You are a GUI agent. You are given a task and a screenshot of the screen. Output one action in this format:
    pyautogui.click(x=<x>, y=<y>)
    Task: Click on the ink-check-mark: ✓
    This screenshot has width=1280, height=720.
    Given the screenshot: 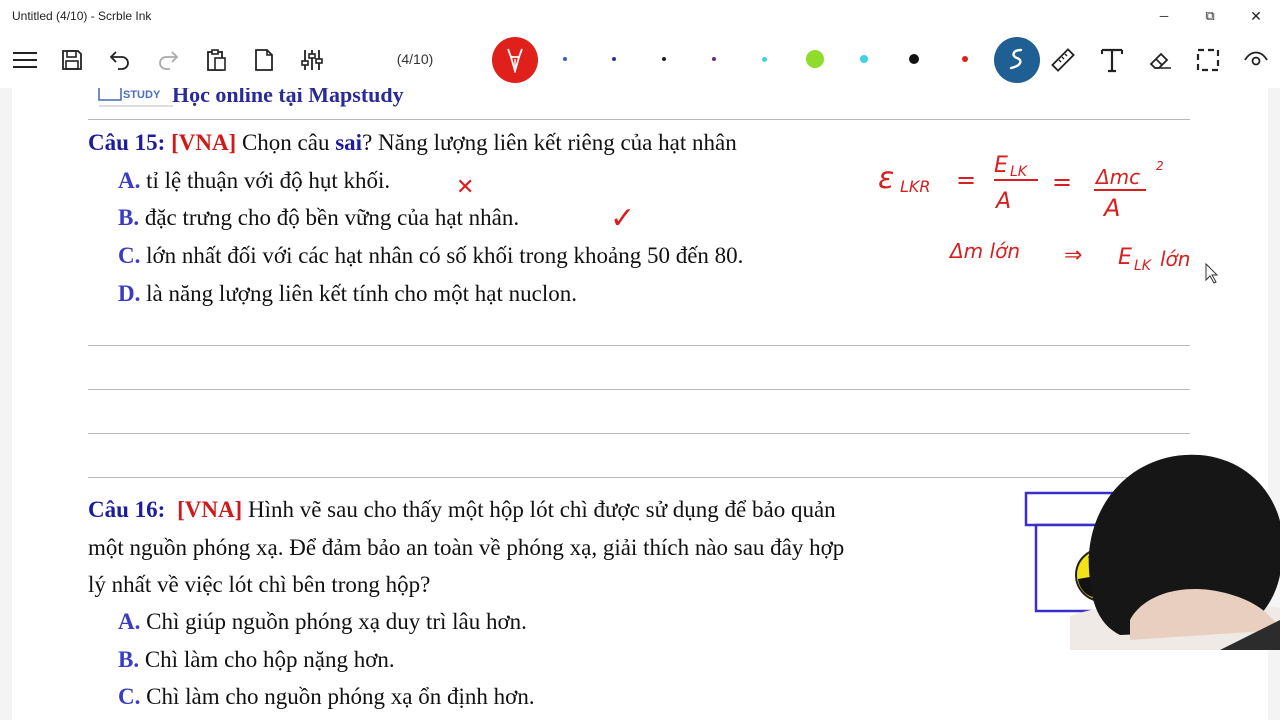 What is the action you would take?
    pyautogui.click(x=622, y=218)
    